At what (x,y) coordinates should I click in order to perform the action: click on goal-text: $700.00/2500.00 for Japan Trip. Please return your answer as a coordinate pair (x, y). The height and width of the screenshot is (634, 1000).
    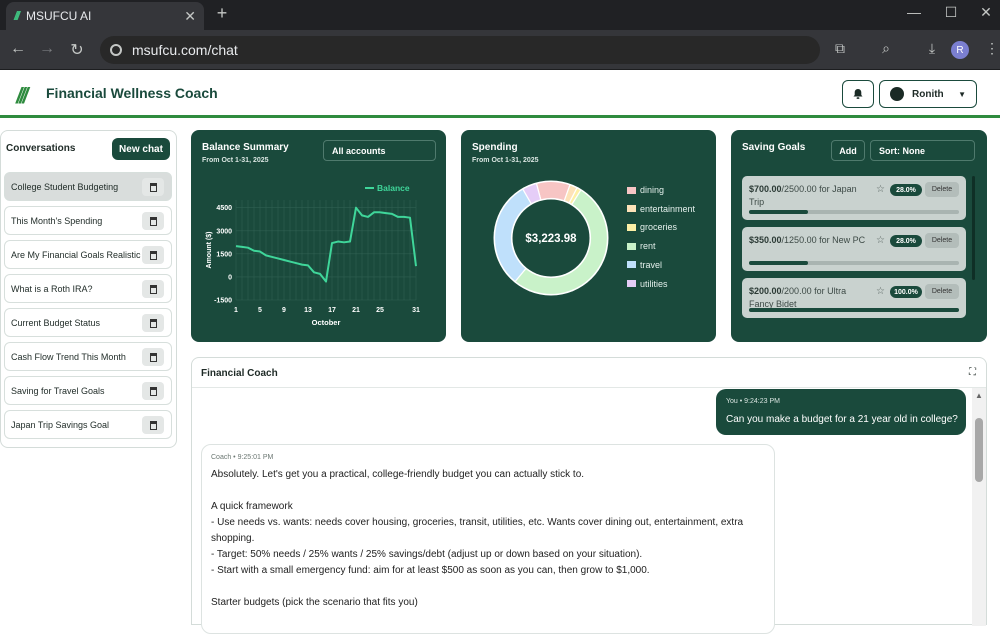
    Looking at the image, I should click on (809, 196).